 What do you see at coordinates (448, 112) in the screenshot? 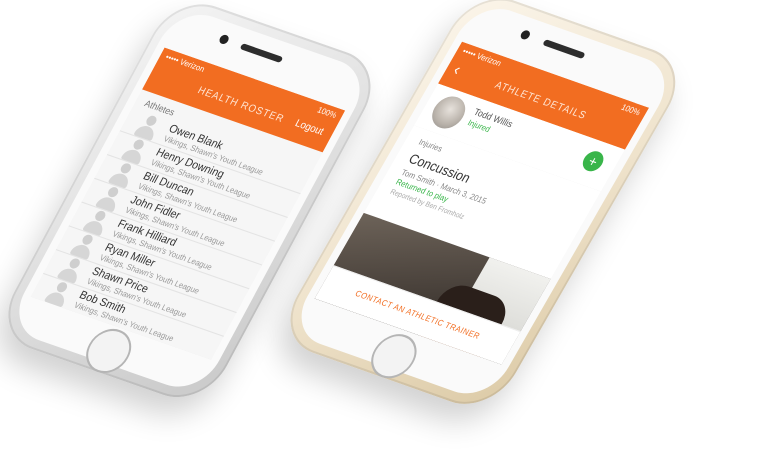
I see `athlete-avatar` at bounding box center [448, 112].